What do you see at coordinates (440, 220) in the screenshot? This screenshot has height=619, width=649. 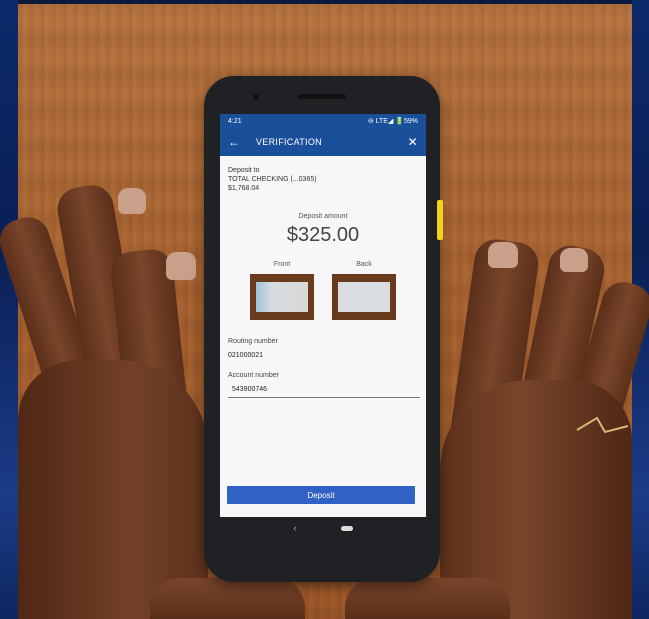 I see `phone-power-button` at bounding box center [440, 220].